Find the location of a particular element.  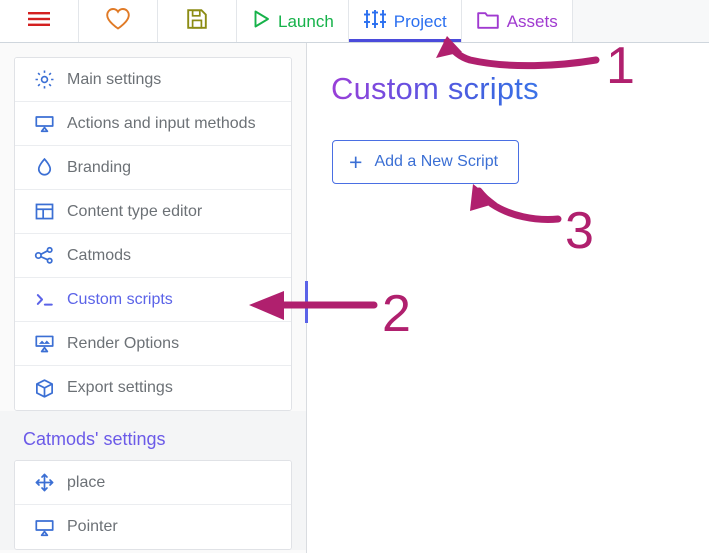

image-screen-icon is located at coordinates (44, 344).